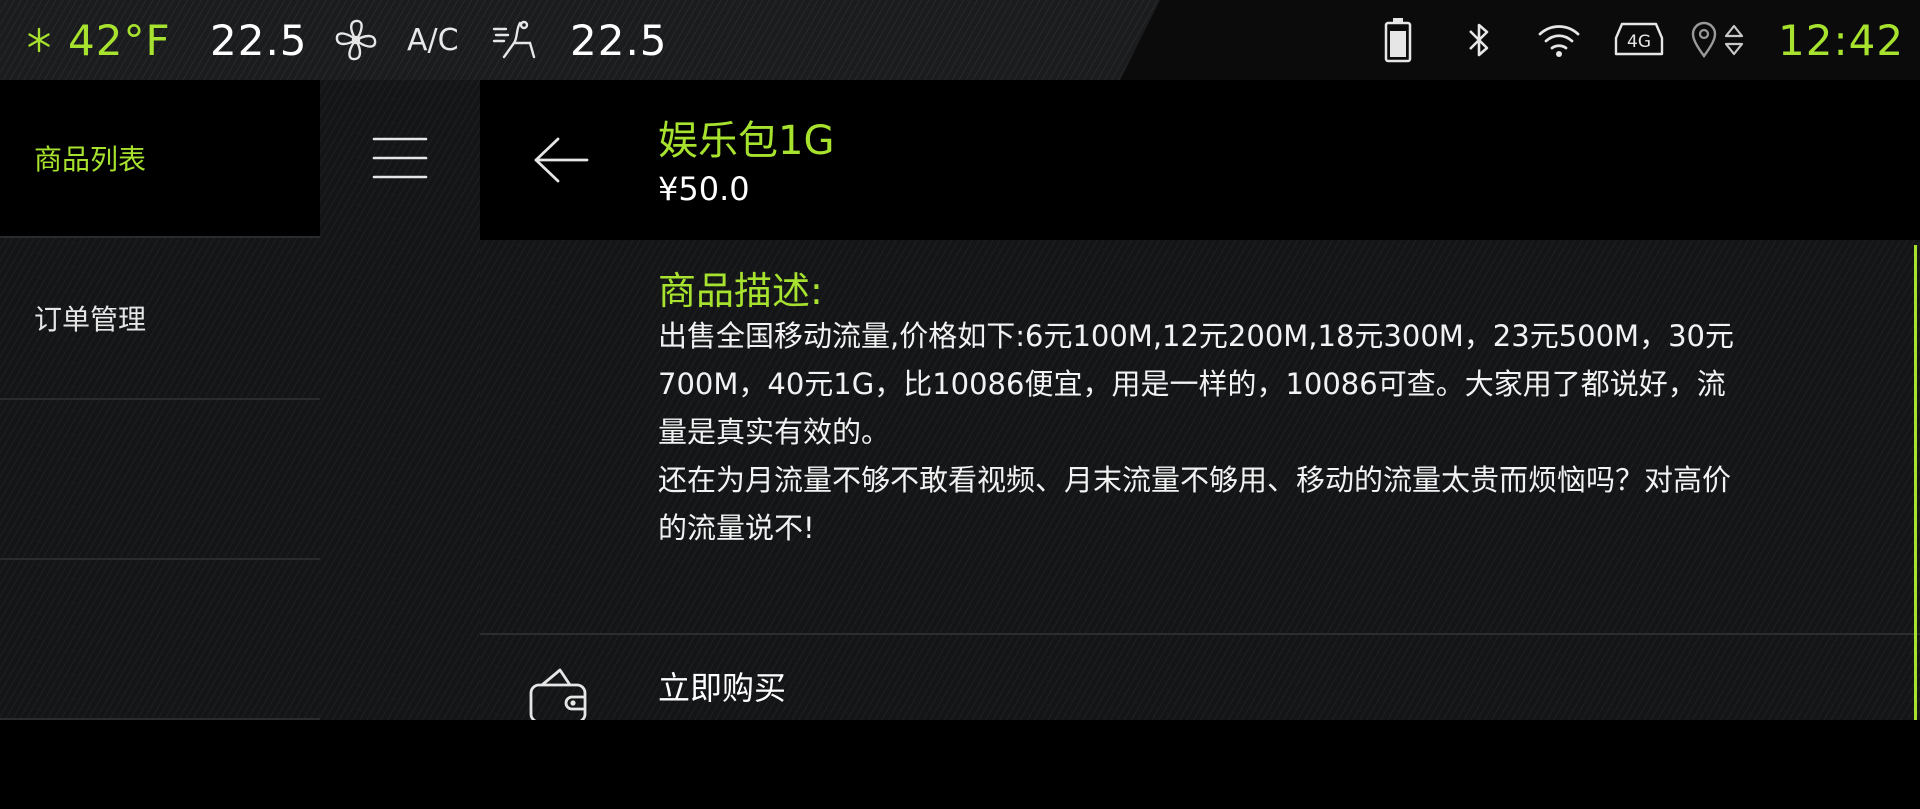  Describe the element at coordinates (90, 319) in the screenshot. I see `sidebar-item-label: 订单管理` at that location.